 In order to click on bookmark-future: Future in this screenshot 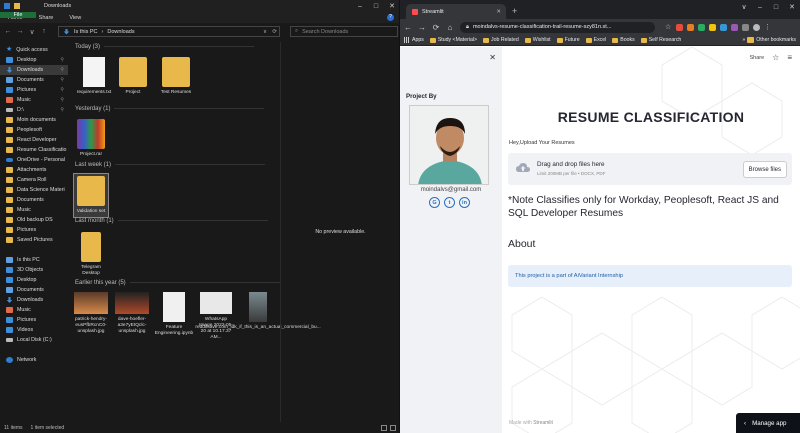, I will do `click(568, 40)`.